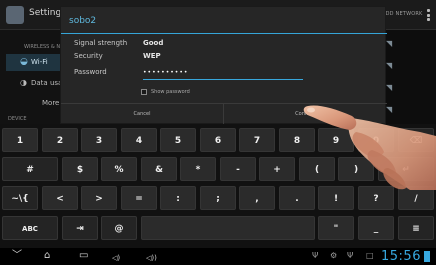 This screenshot has width=436, height=265. Describe the element at coordinates (170, 92) in the screenshot. I see `show-password-label: Show password` at that location.